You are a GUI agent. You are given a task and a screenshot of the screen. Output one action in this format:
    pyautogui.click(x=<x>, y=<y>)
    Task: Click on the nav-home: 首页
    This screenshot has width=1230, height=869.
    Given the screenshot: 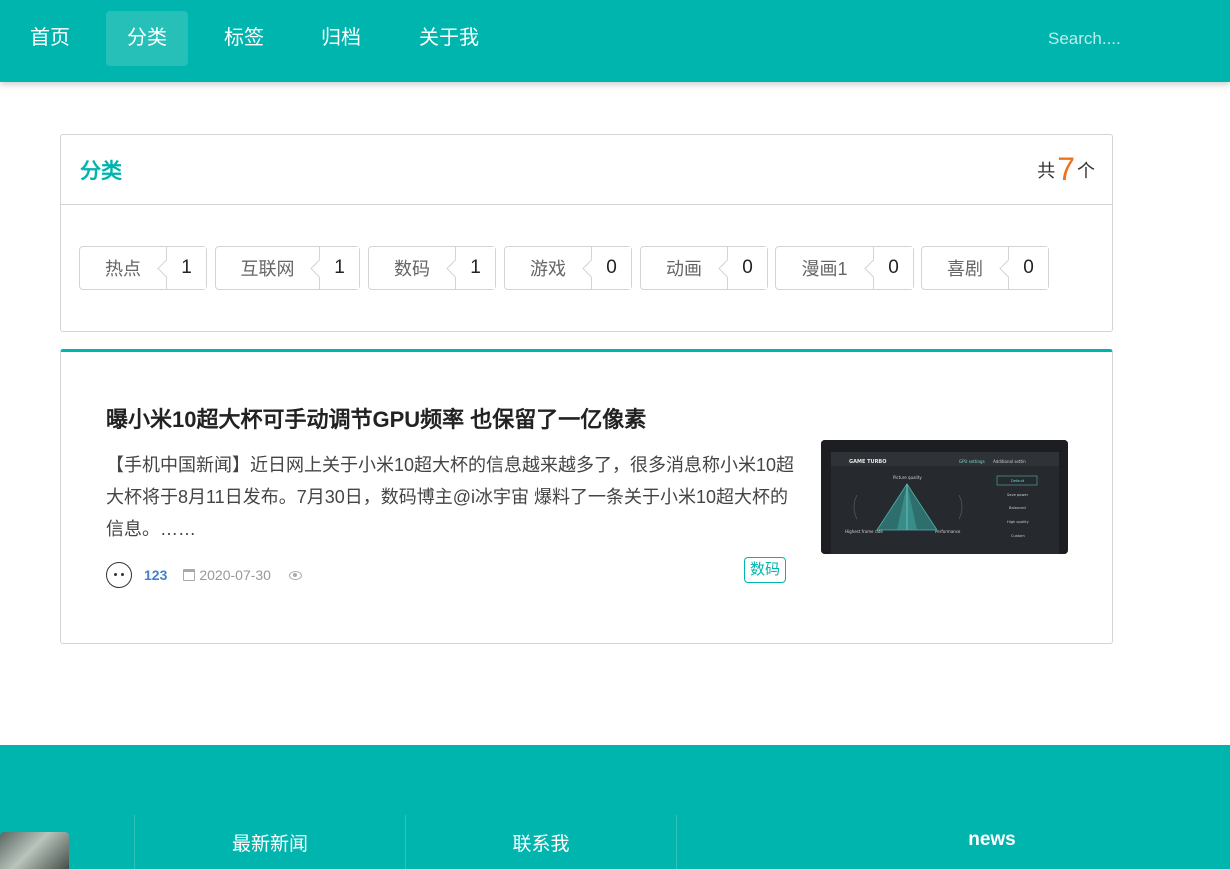 What is the action you would take?
    pyautogui.click(x=50, y=38)
    